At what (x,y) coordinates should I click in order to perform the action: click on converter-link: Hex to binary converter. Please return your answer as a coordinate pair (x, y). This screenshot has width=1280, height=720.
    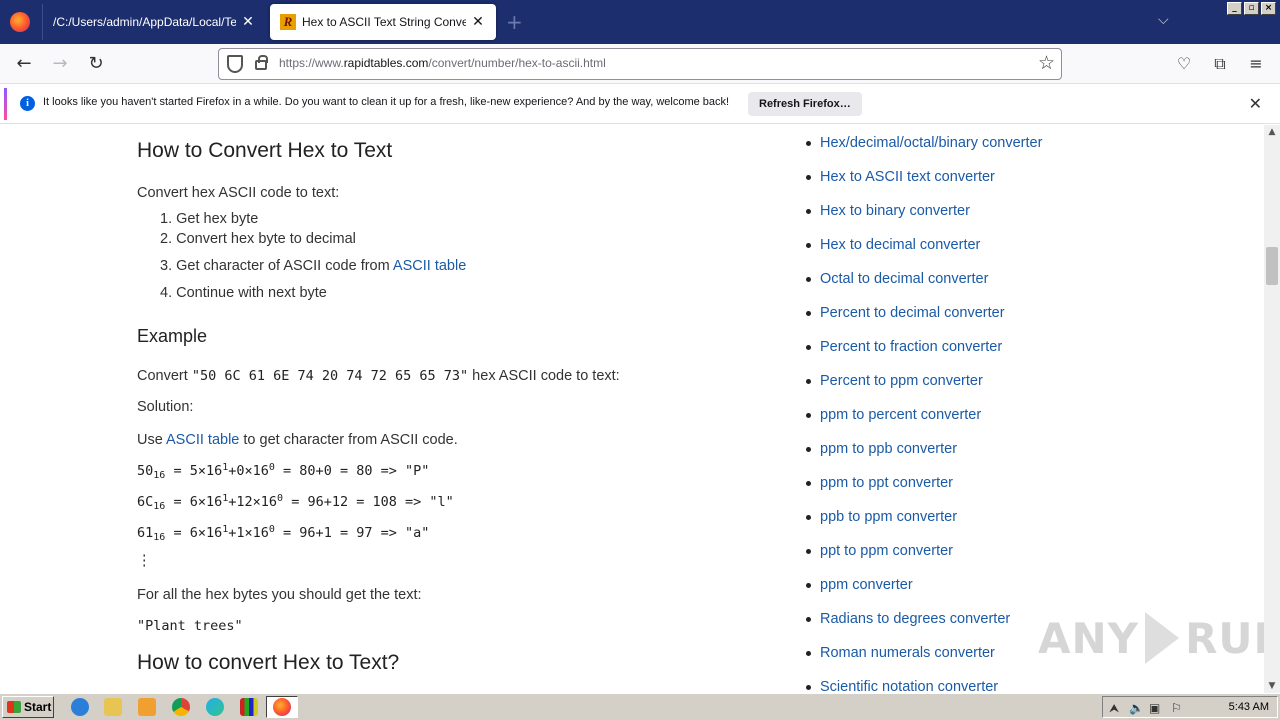
    Looking at the image, I should click on (895, 211).